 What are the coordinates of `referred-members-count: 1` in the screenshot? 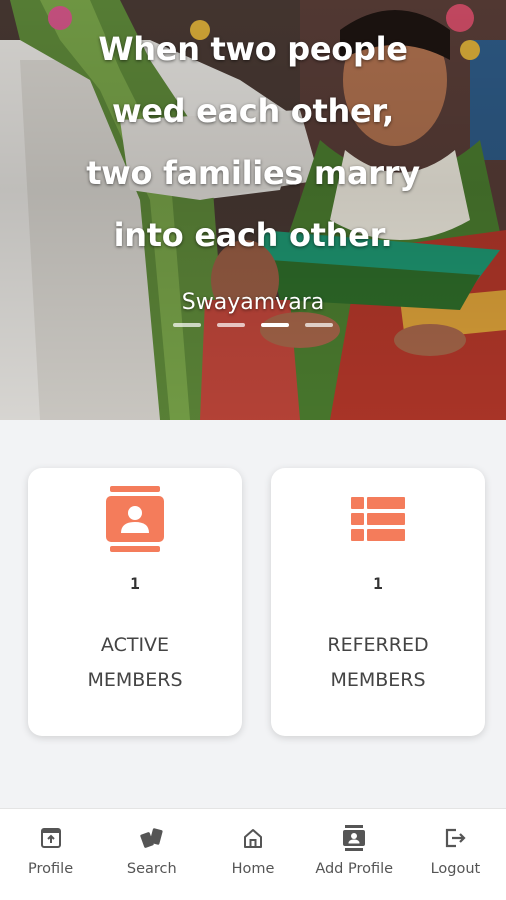 It's located at (378, 583).